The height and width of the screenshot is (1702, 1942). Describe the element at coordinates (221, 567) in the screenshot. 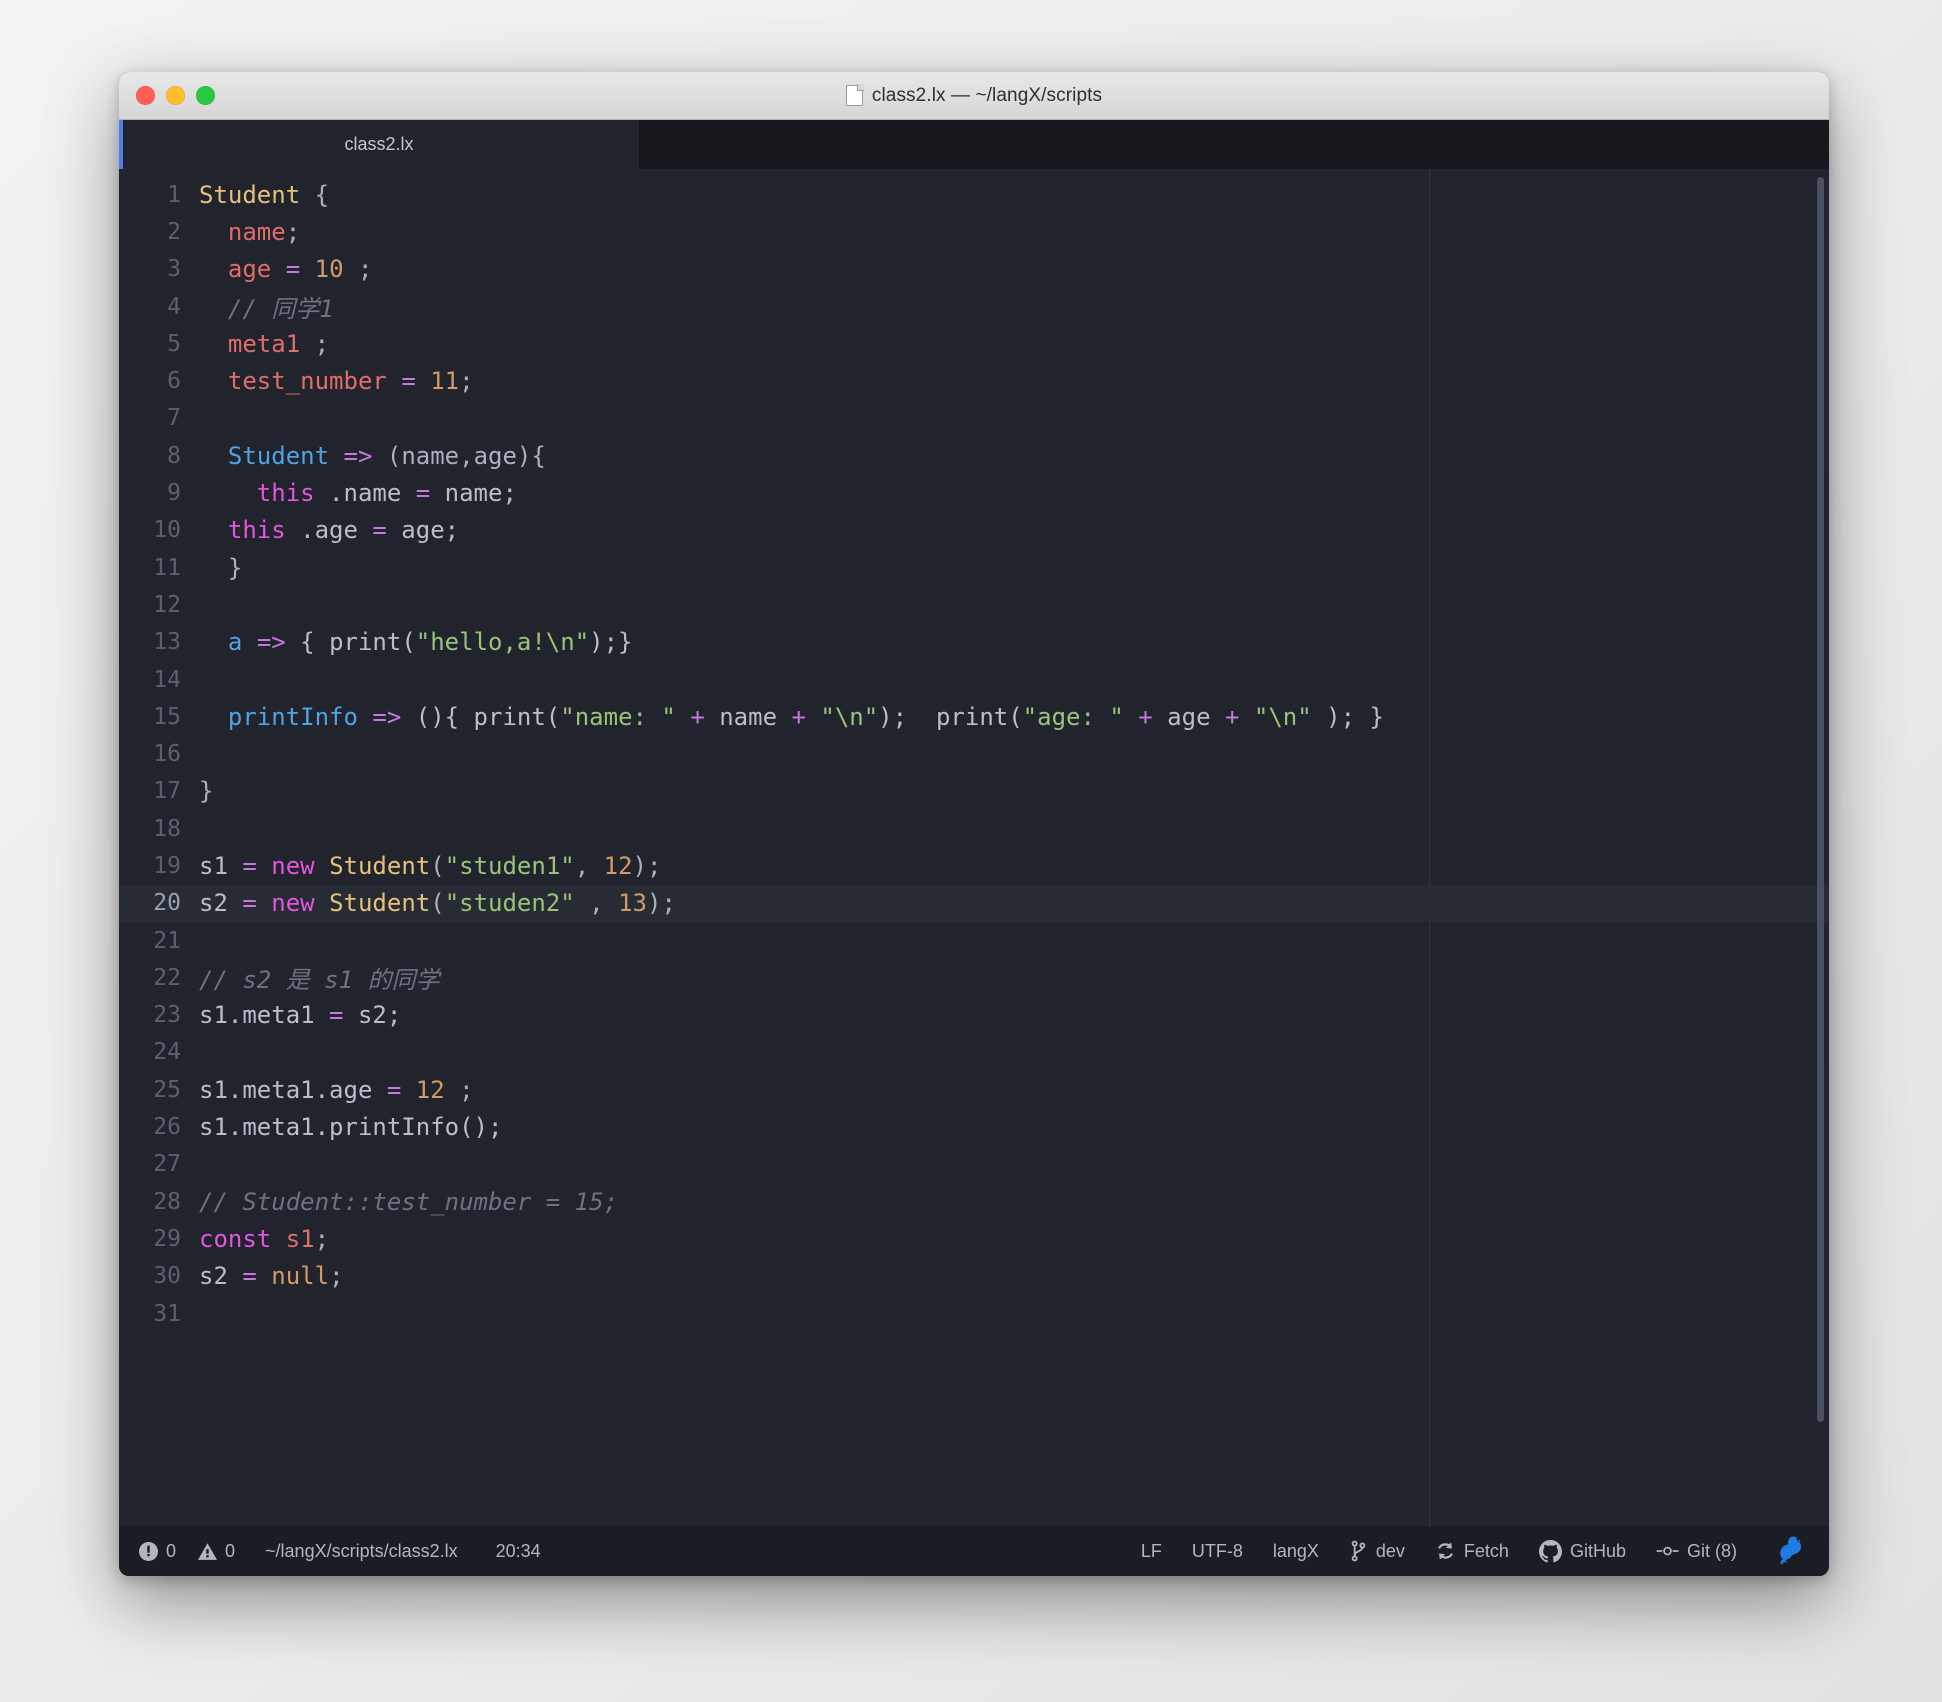

I see `code-token: }` at that location.